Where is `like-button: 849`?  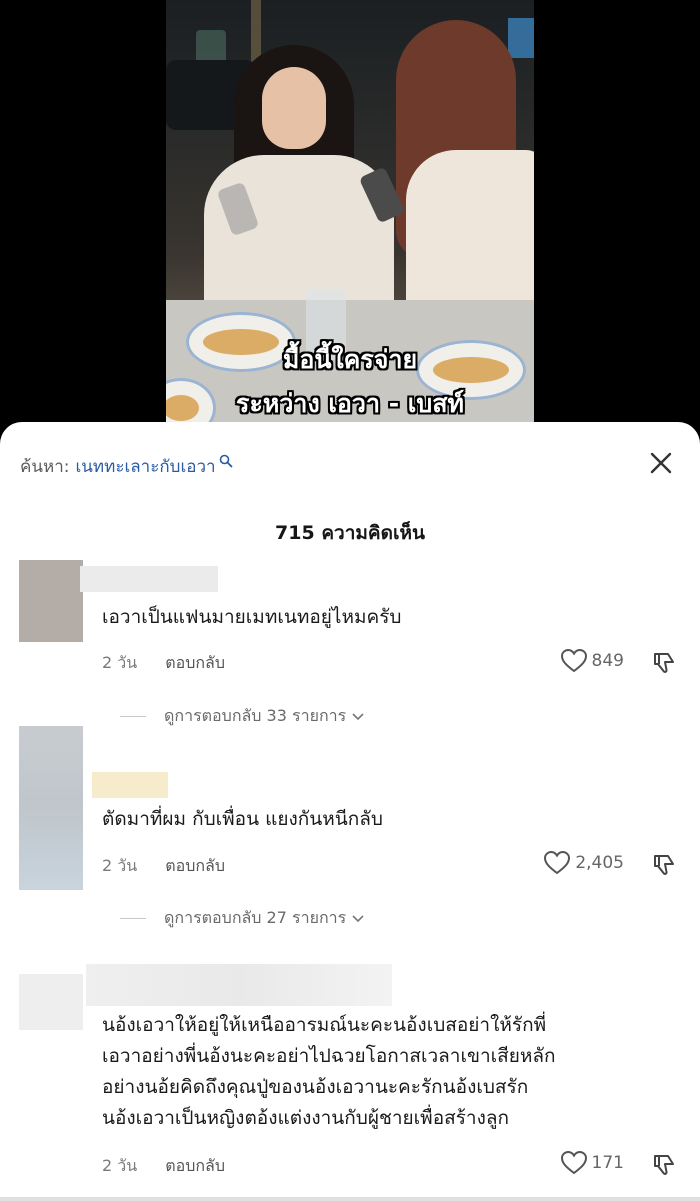 like-button: 849 is located at coordinates (592, 661).